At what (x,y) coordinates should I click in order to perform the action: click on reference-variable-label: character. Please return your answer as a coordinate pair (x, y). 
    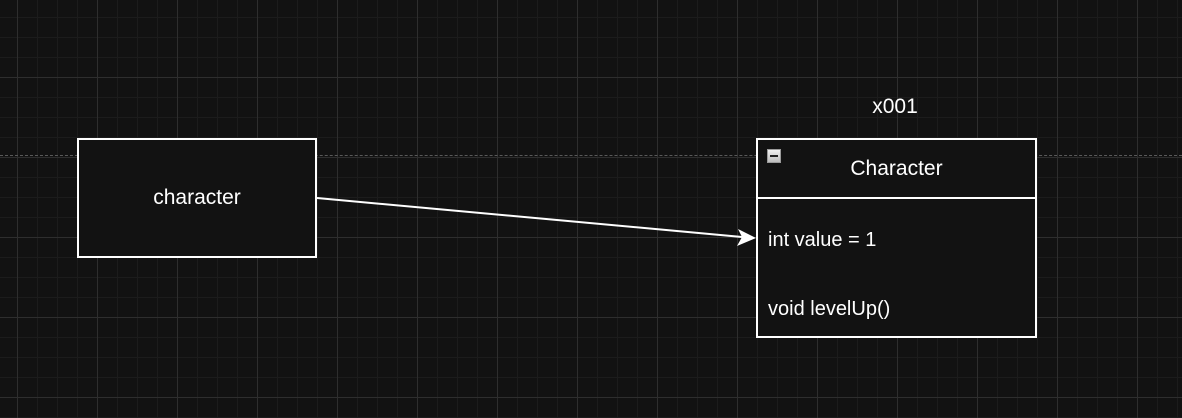
    Looking at the image, I should click on (197, 197).